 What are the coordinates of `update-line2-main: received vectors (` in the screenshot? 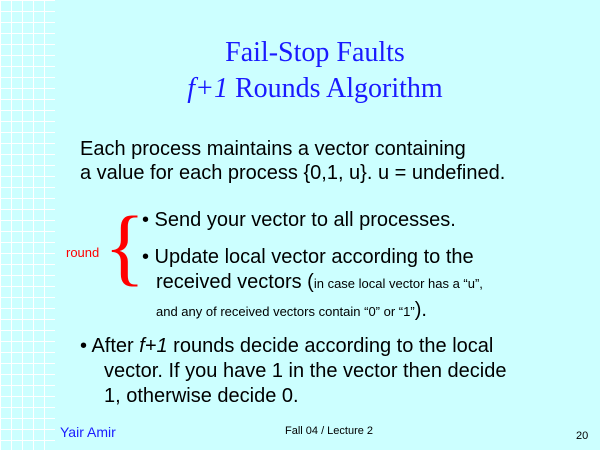 It's located at (235, 282).